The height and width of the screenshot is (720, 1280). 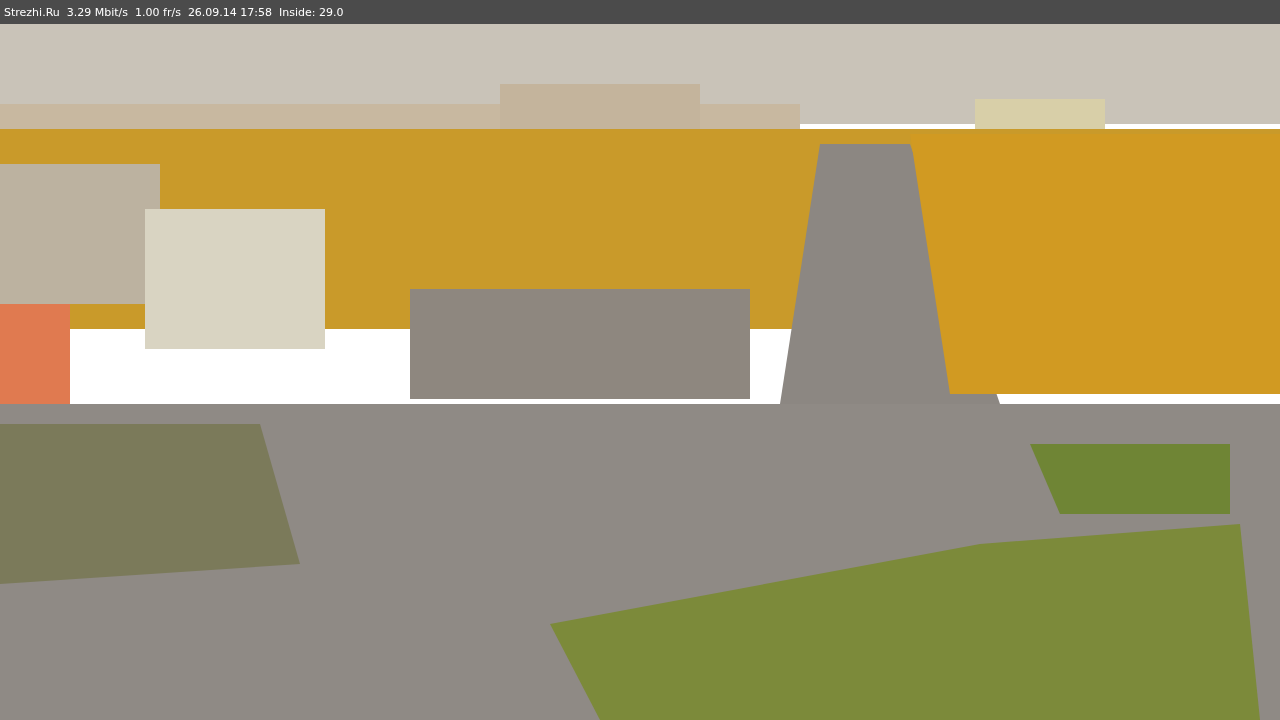 I want to click on status-text: Inside: 29.0, so click(x=311, y=12).